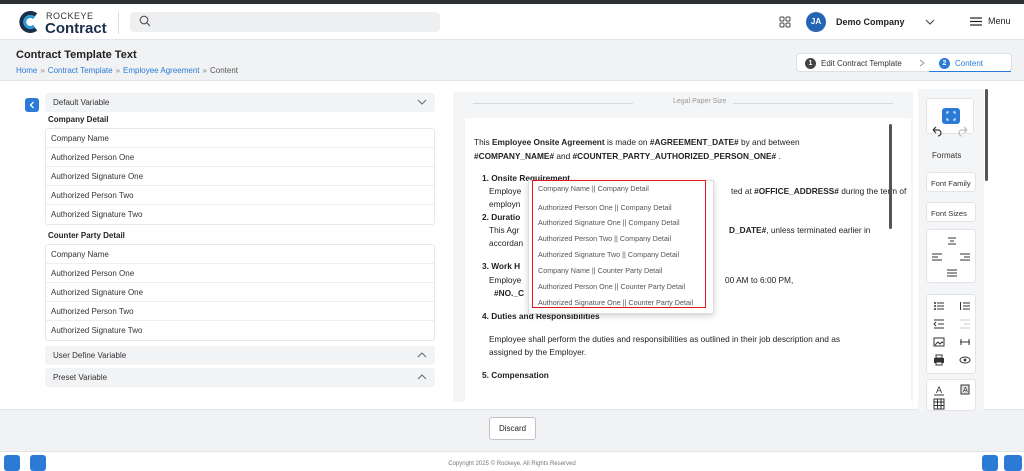  I want to click on logo-big-text: Contract, so click(76, 28).